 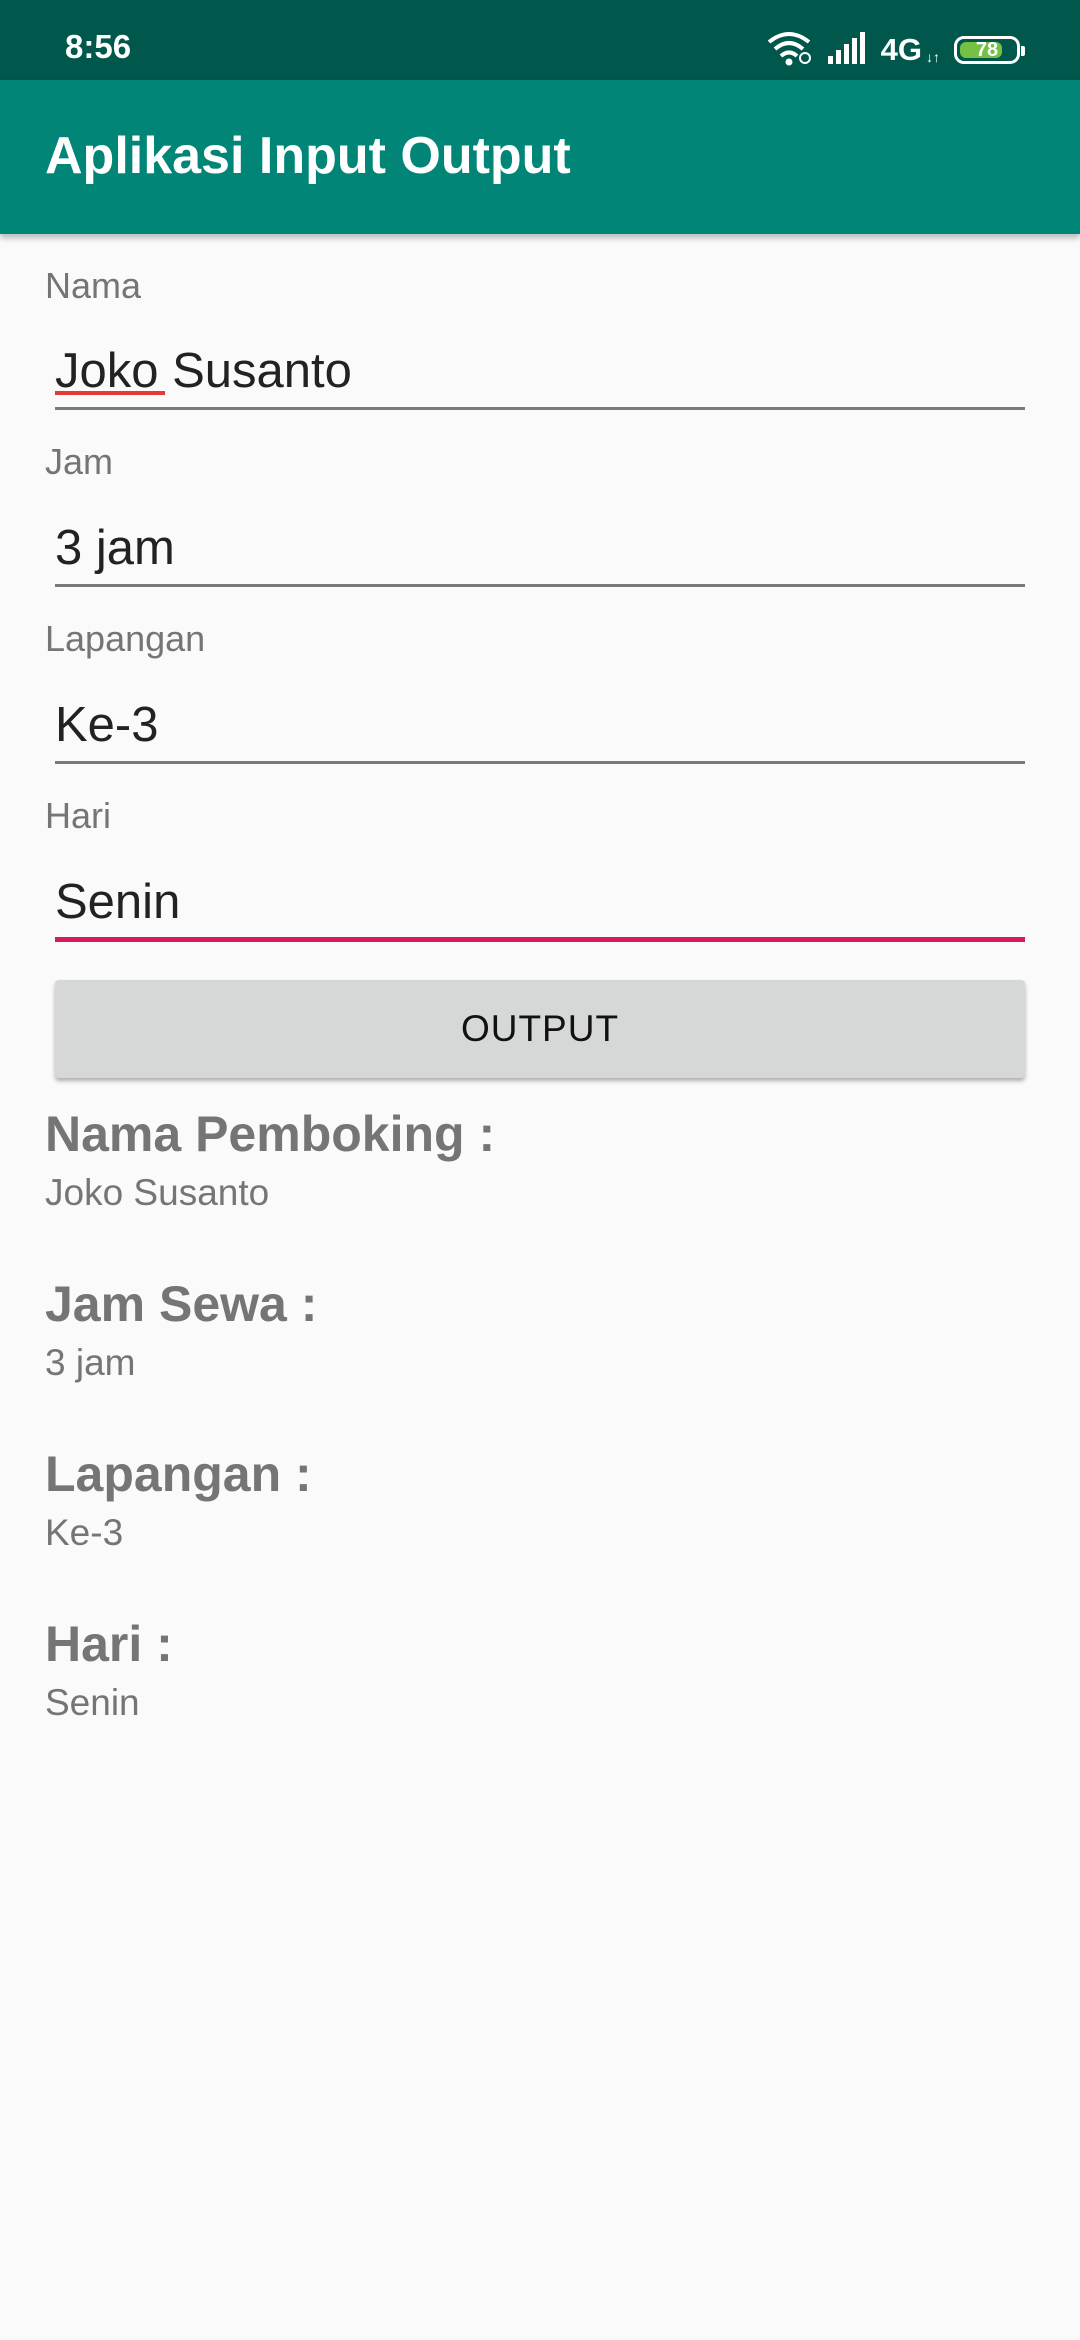 What do you see at coordinates (540, 372) in the screenshot?
I see `nama-input` at bounding box center [540, 372].